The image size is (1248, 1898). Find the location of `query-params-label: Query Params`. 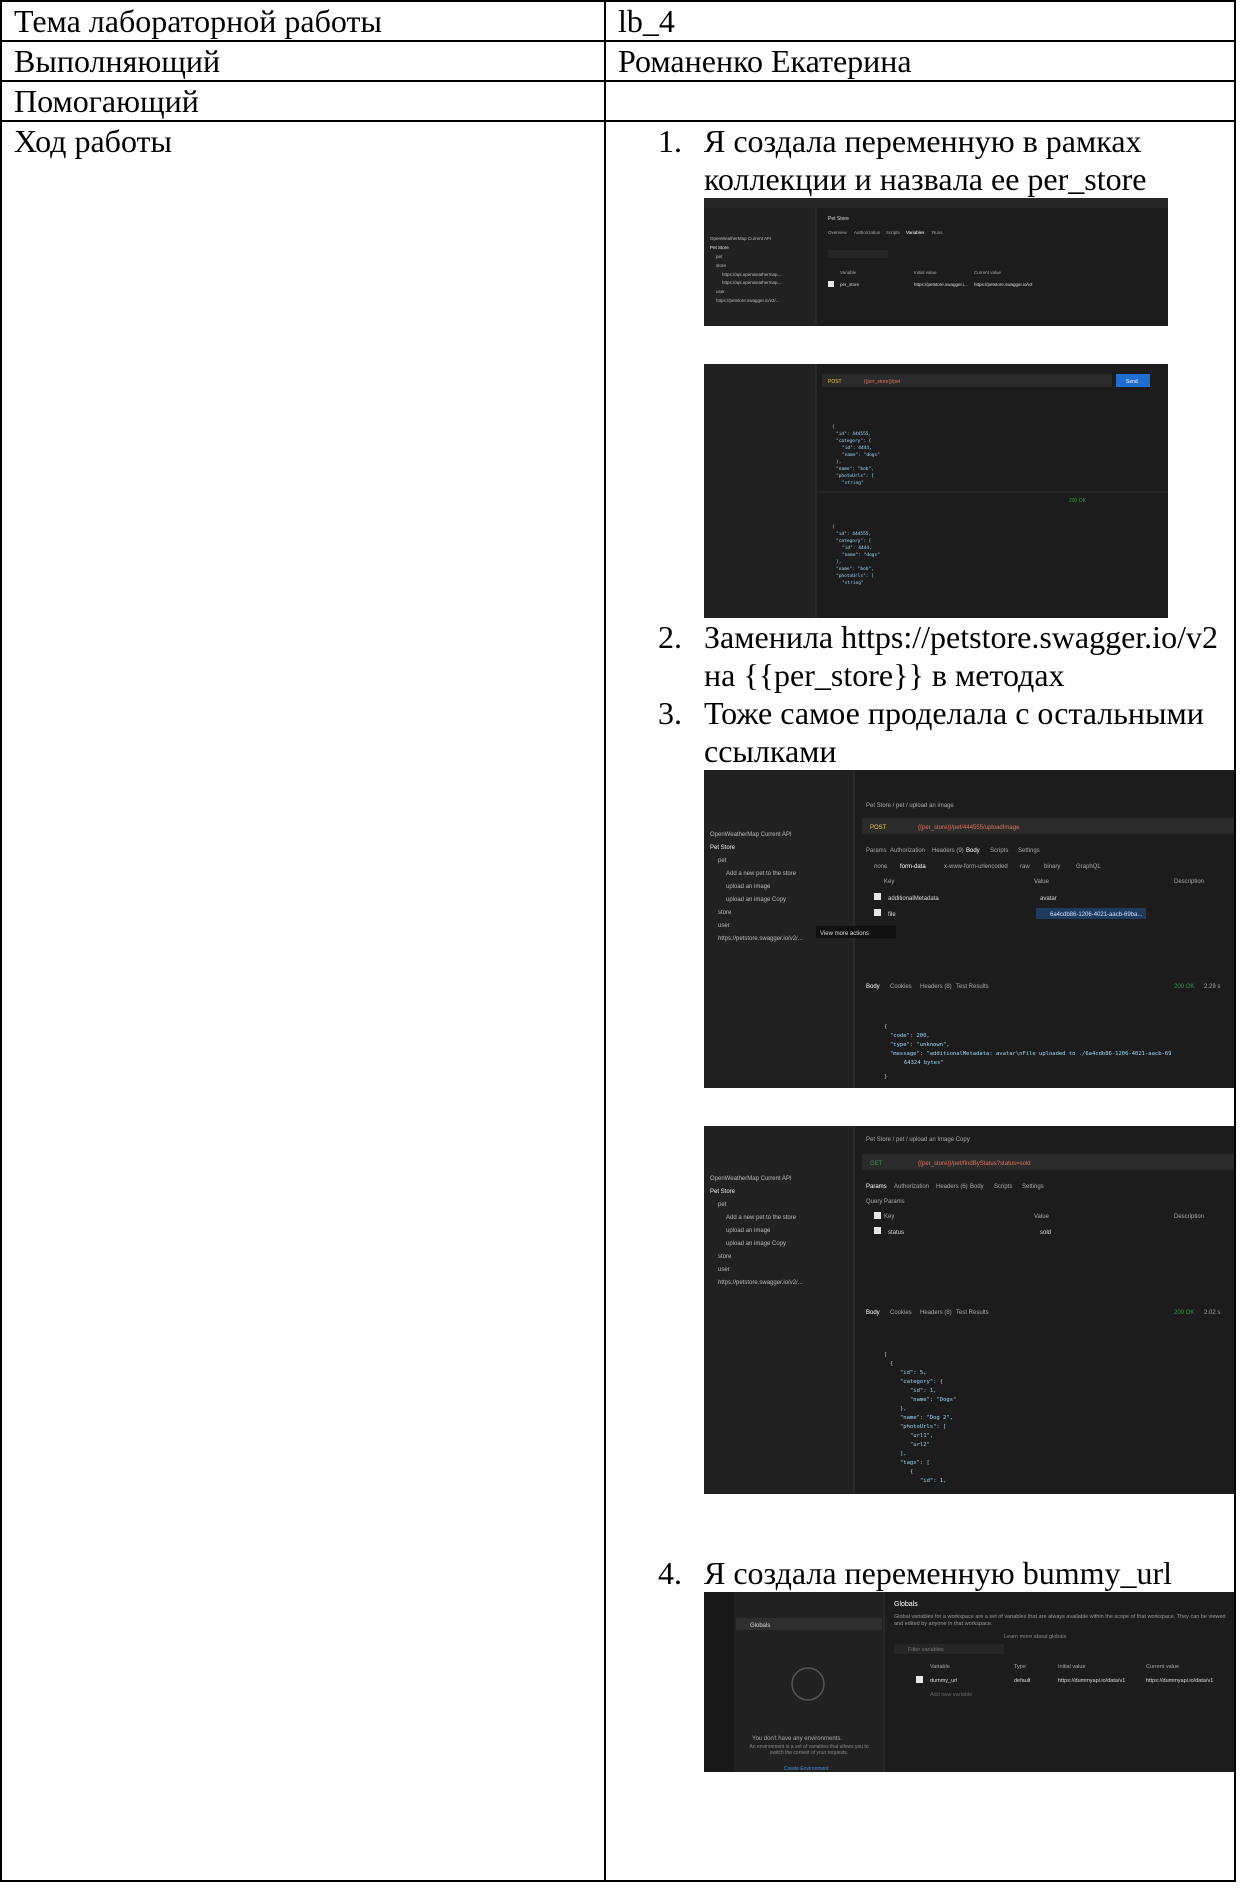

query-params-label: Query Params is located at coordinates (885, 1202).